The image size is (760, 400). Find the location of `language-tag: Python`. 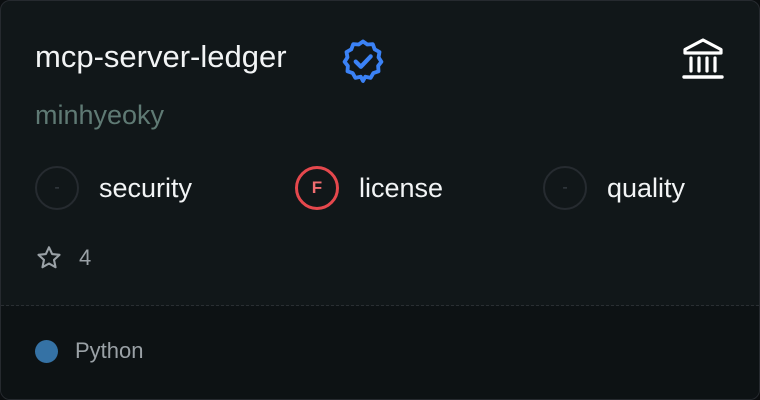

language-tag: Python is located at coordinates (89, 351).